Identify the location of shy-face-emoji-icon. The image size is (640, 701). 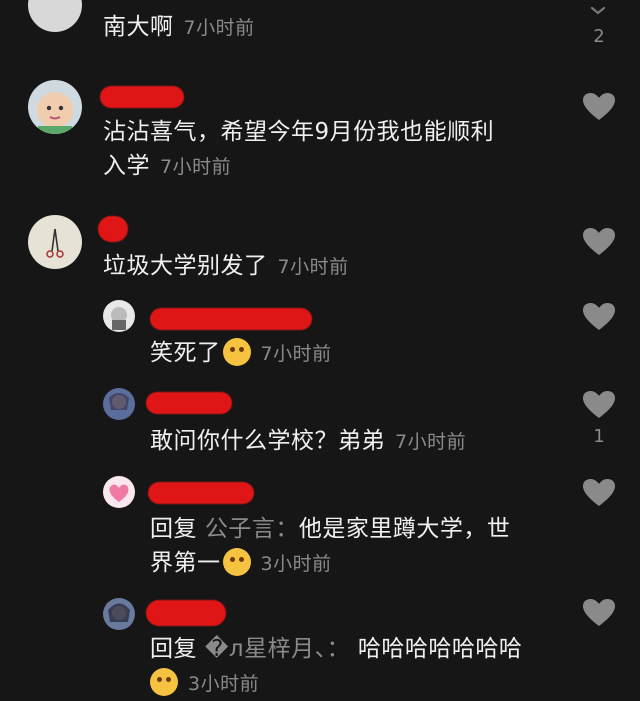
(164, 682).